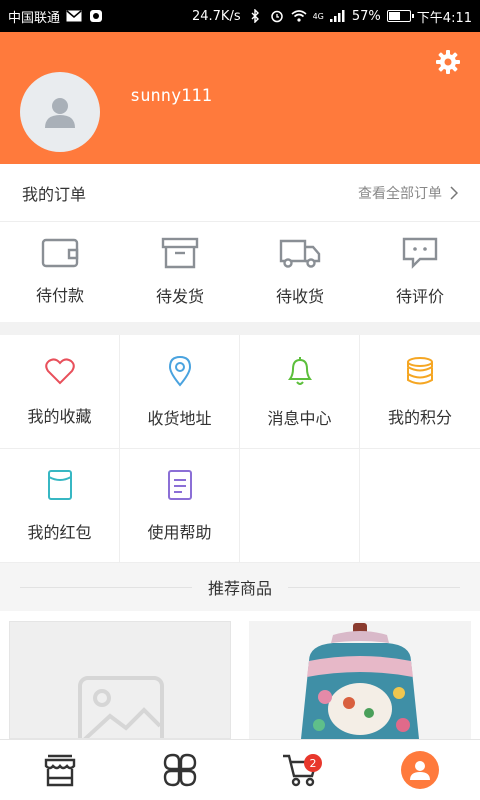 The width and height of the screenshot is (480, 800). I want to click on shop-icon, so click(60, 770).